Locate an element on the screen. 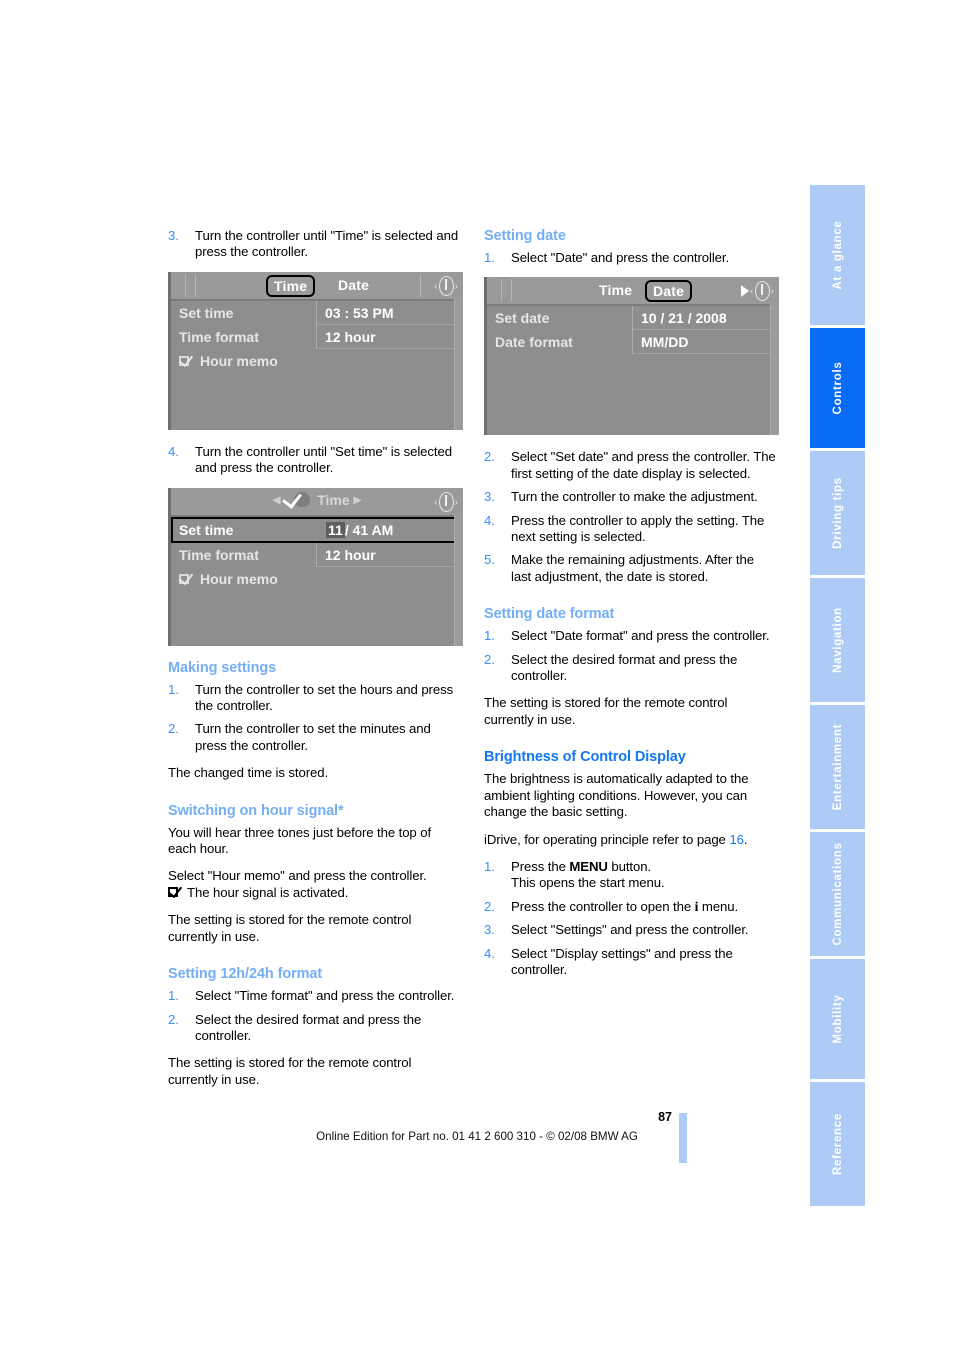 The image size is (954, 1350). chevron-left-icon: ◀ is located at coordinates (277, 500).